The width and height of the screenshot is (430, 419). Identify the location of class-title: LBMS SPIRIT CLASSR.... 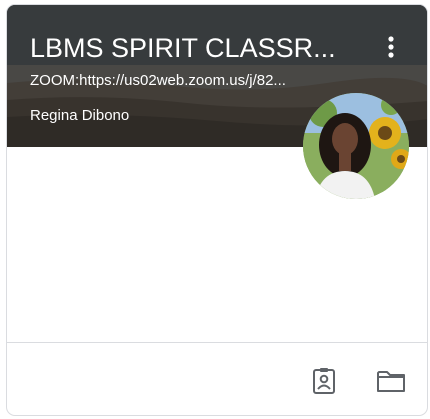
(190, 48).